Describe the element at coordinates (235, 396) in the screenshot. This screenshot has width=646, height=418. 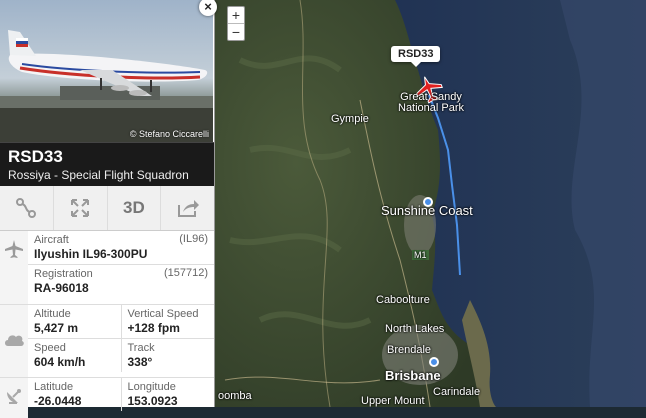
I see `map-label-toowoomba: oomba` at that location.